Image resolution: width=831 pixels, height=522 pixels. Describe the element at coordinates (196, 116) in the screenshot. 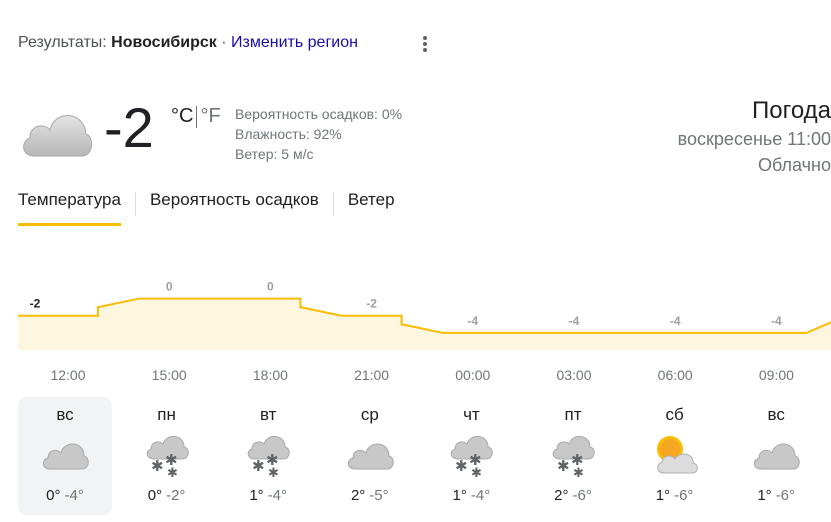

I see `unit-toggle: °C °F` at that location.